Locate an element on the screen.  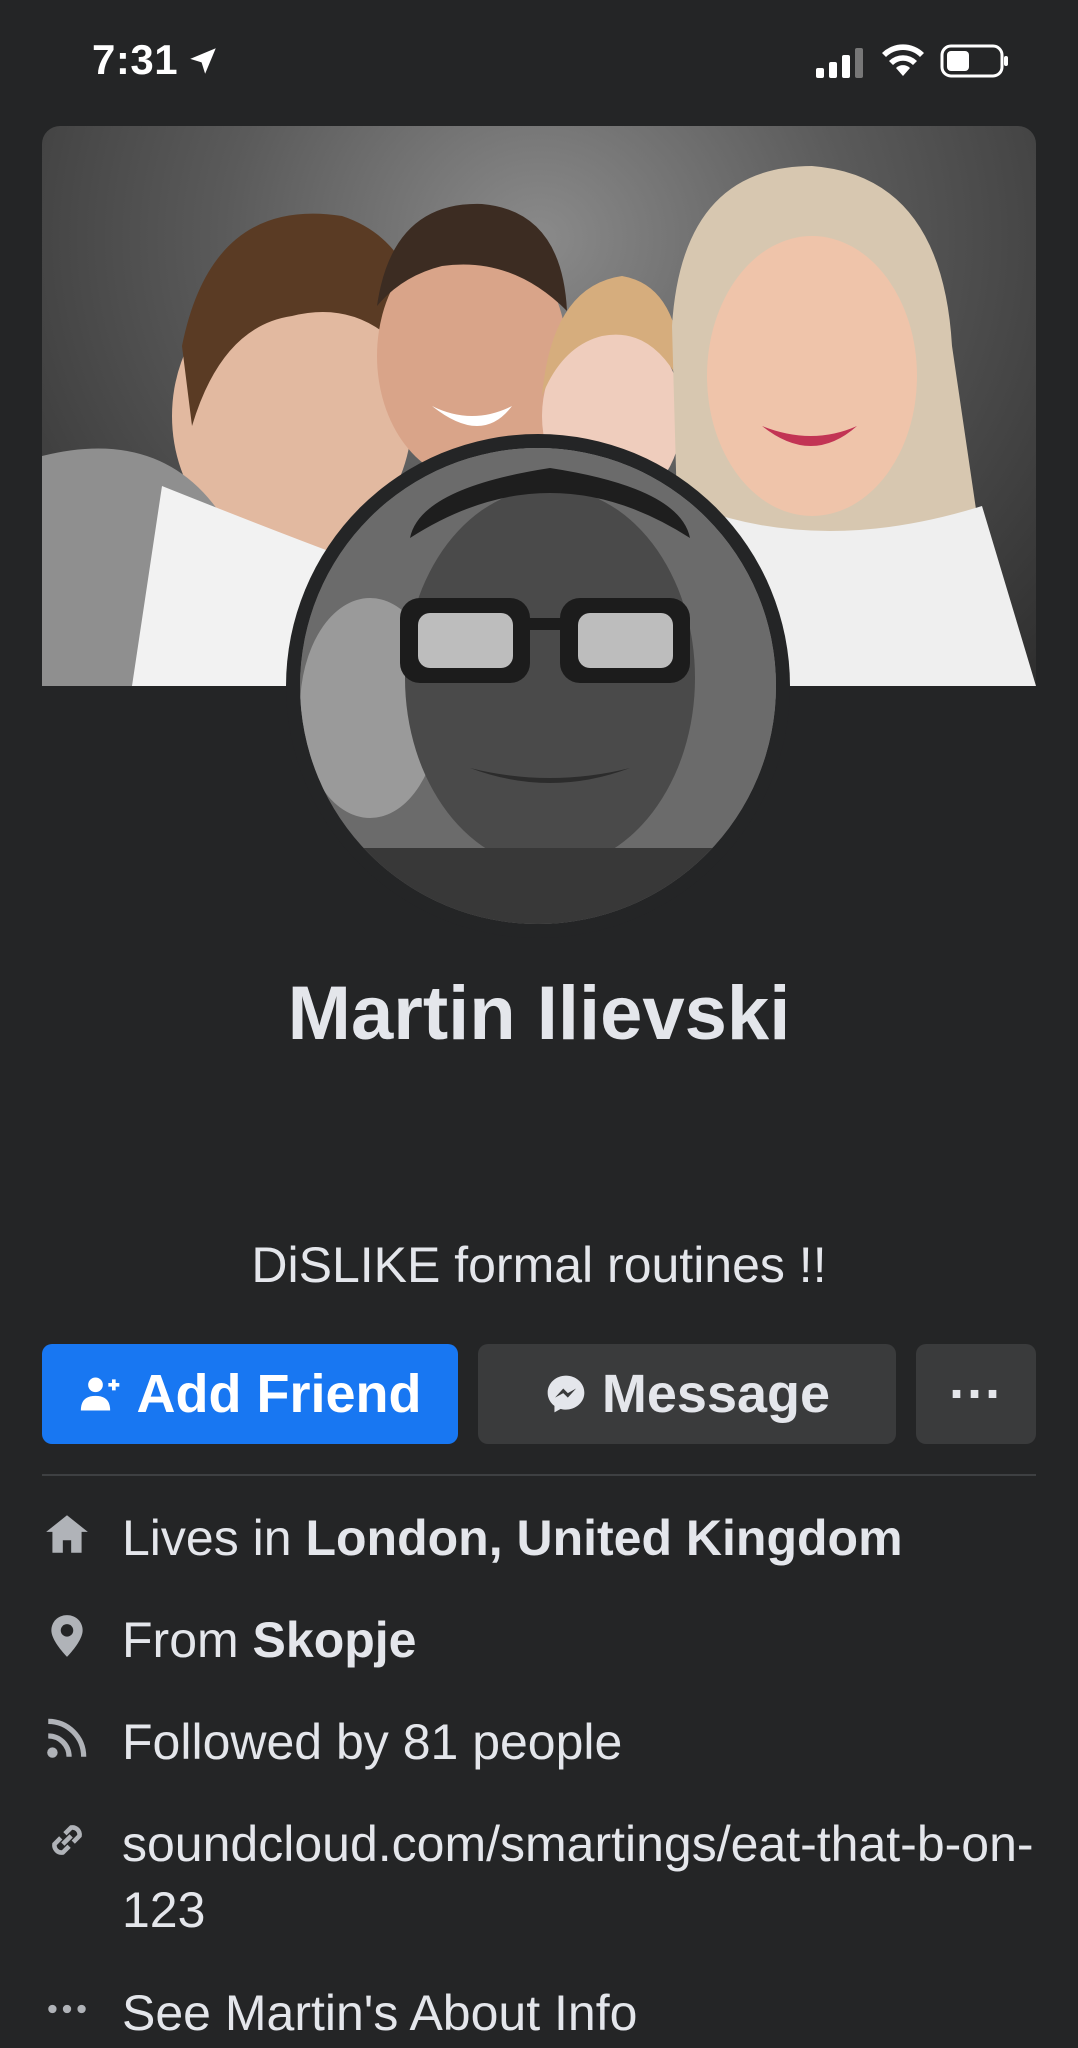
divider is located at coordinates (539, 1475).